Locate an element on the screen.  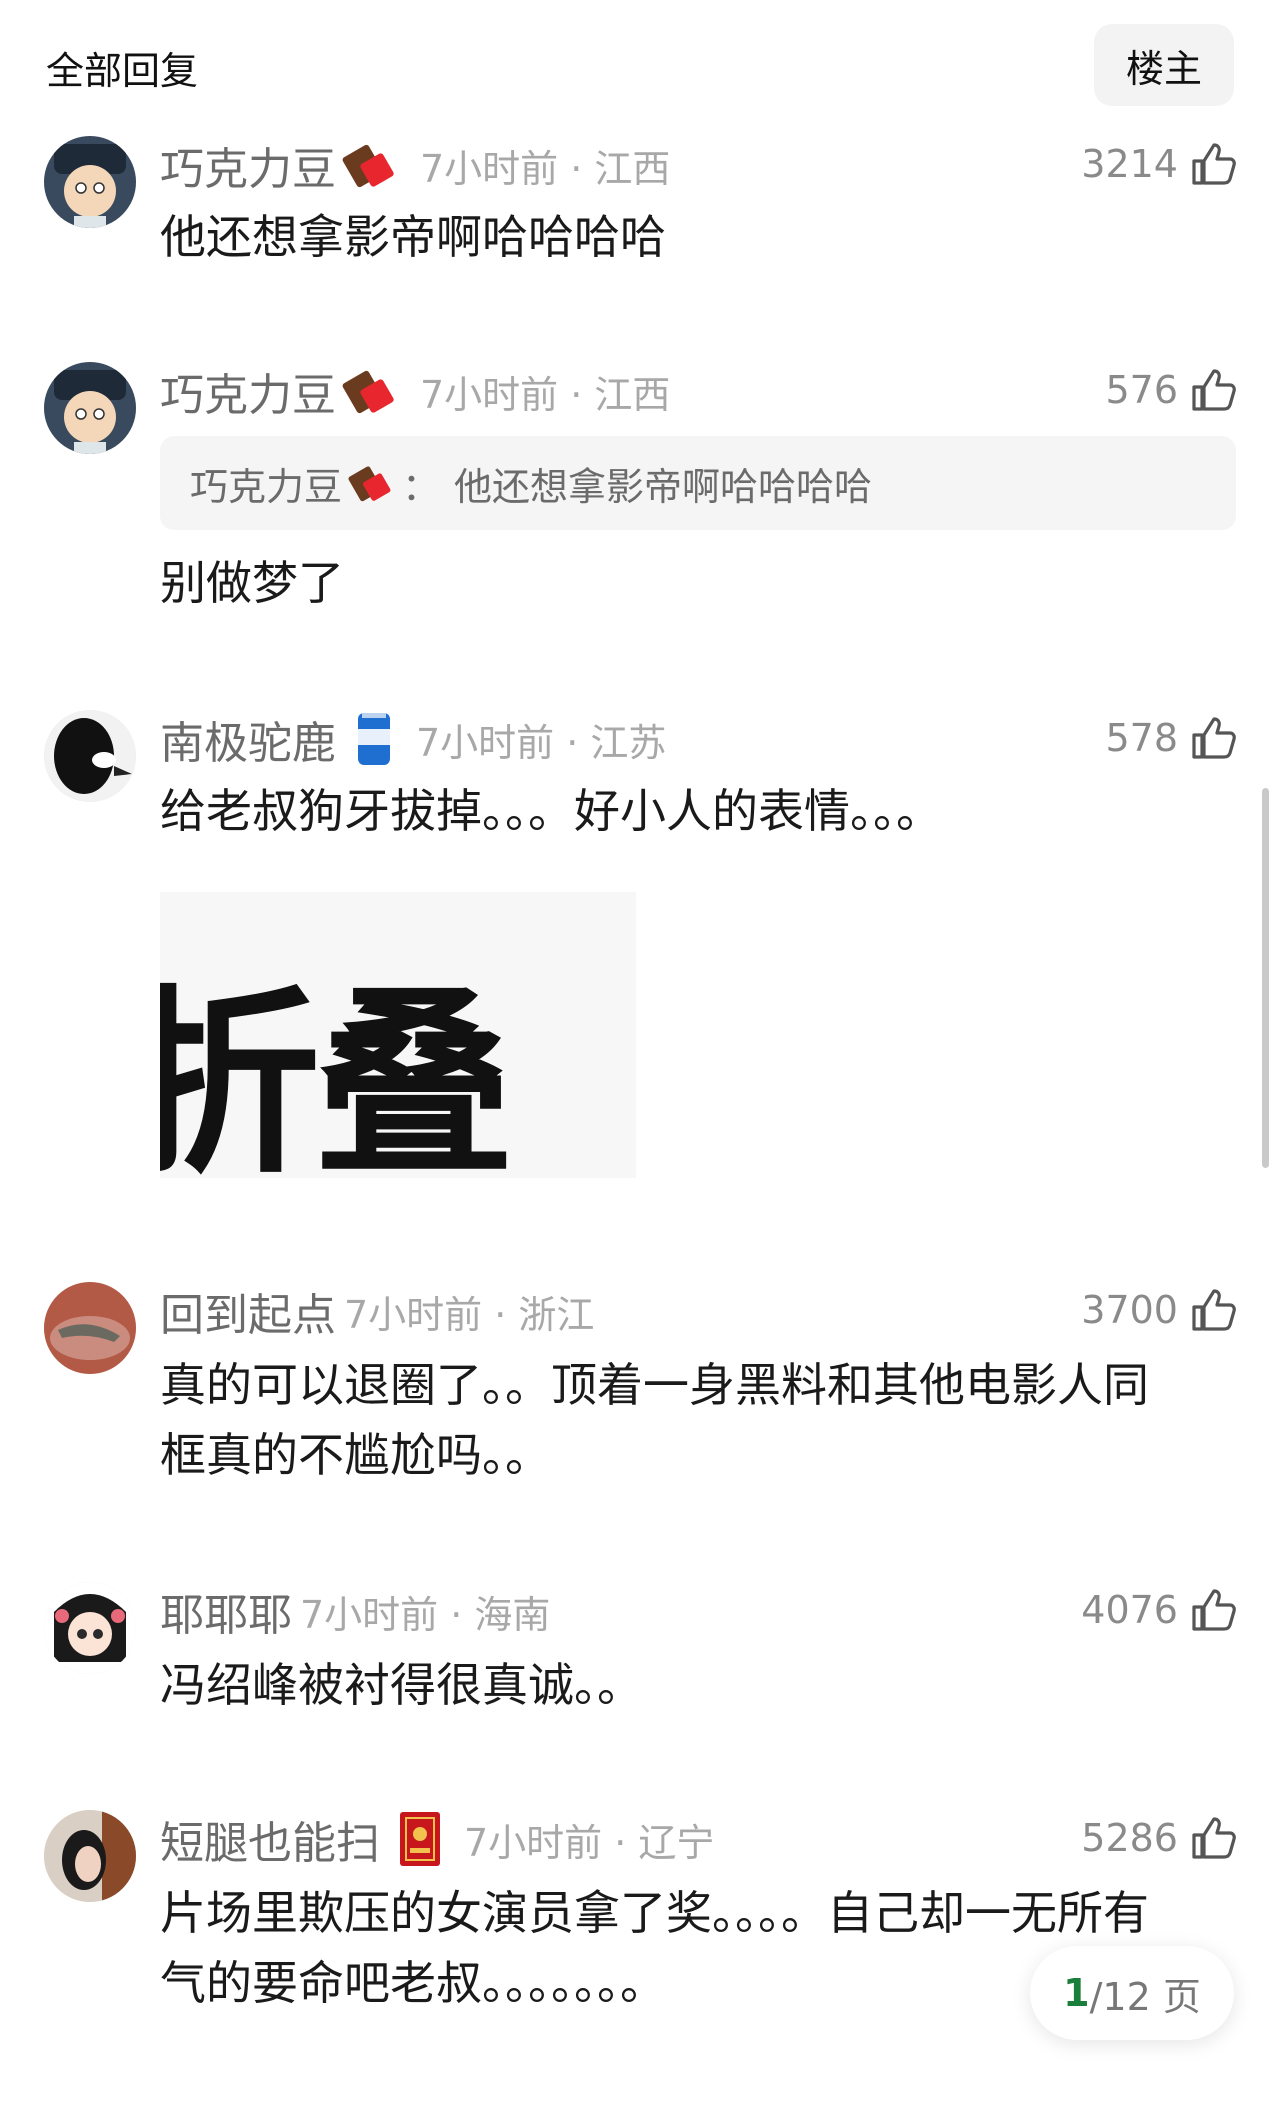
sticker-image: 折叠 is located at coordinates (398, 1035).